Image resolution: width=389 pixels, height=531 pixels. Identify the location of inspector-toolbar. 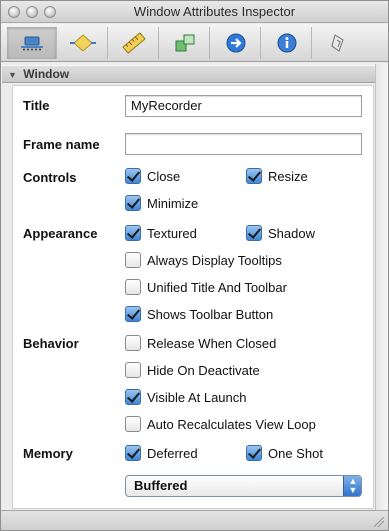
(194, 43).